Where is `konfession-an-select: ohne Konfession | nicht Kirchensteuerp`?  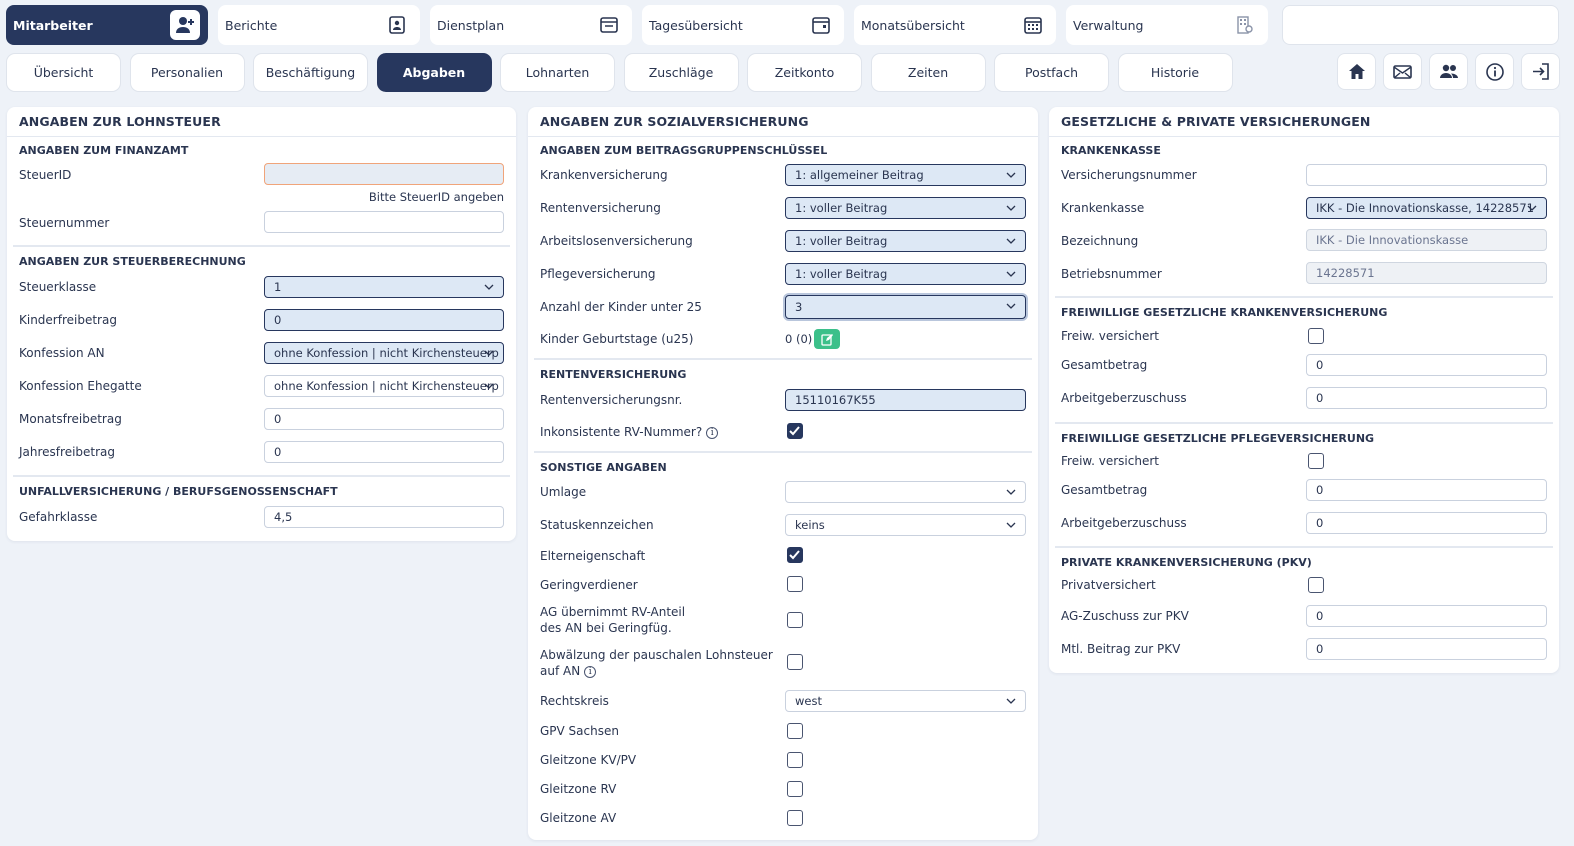
konfession-an-select: ohne Konfession | nicht Kirchensteuerp is located at coordinates (384, 353).